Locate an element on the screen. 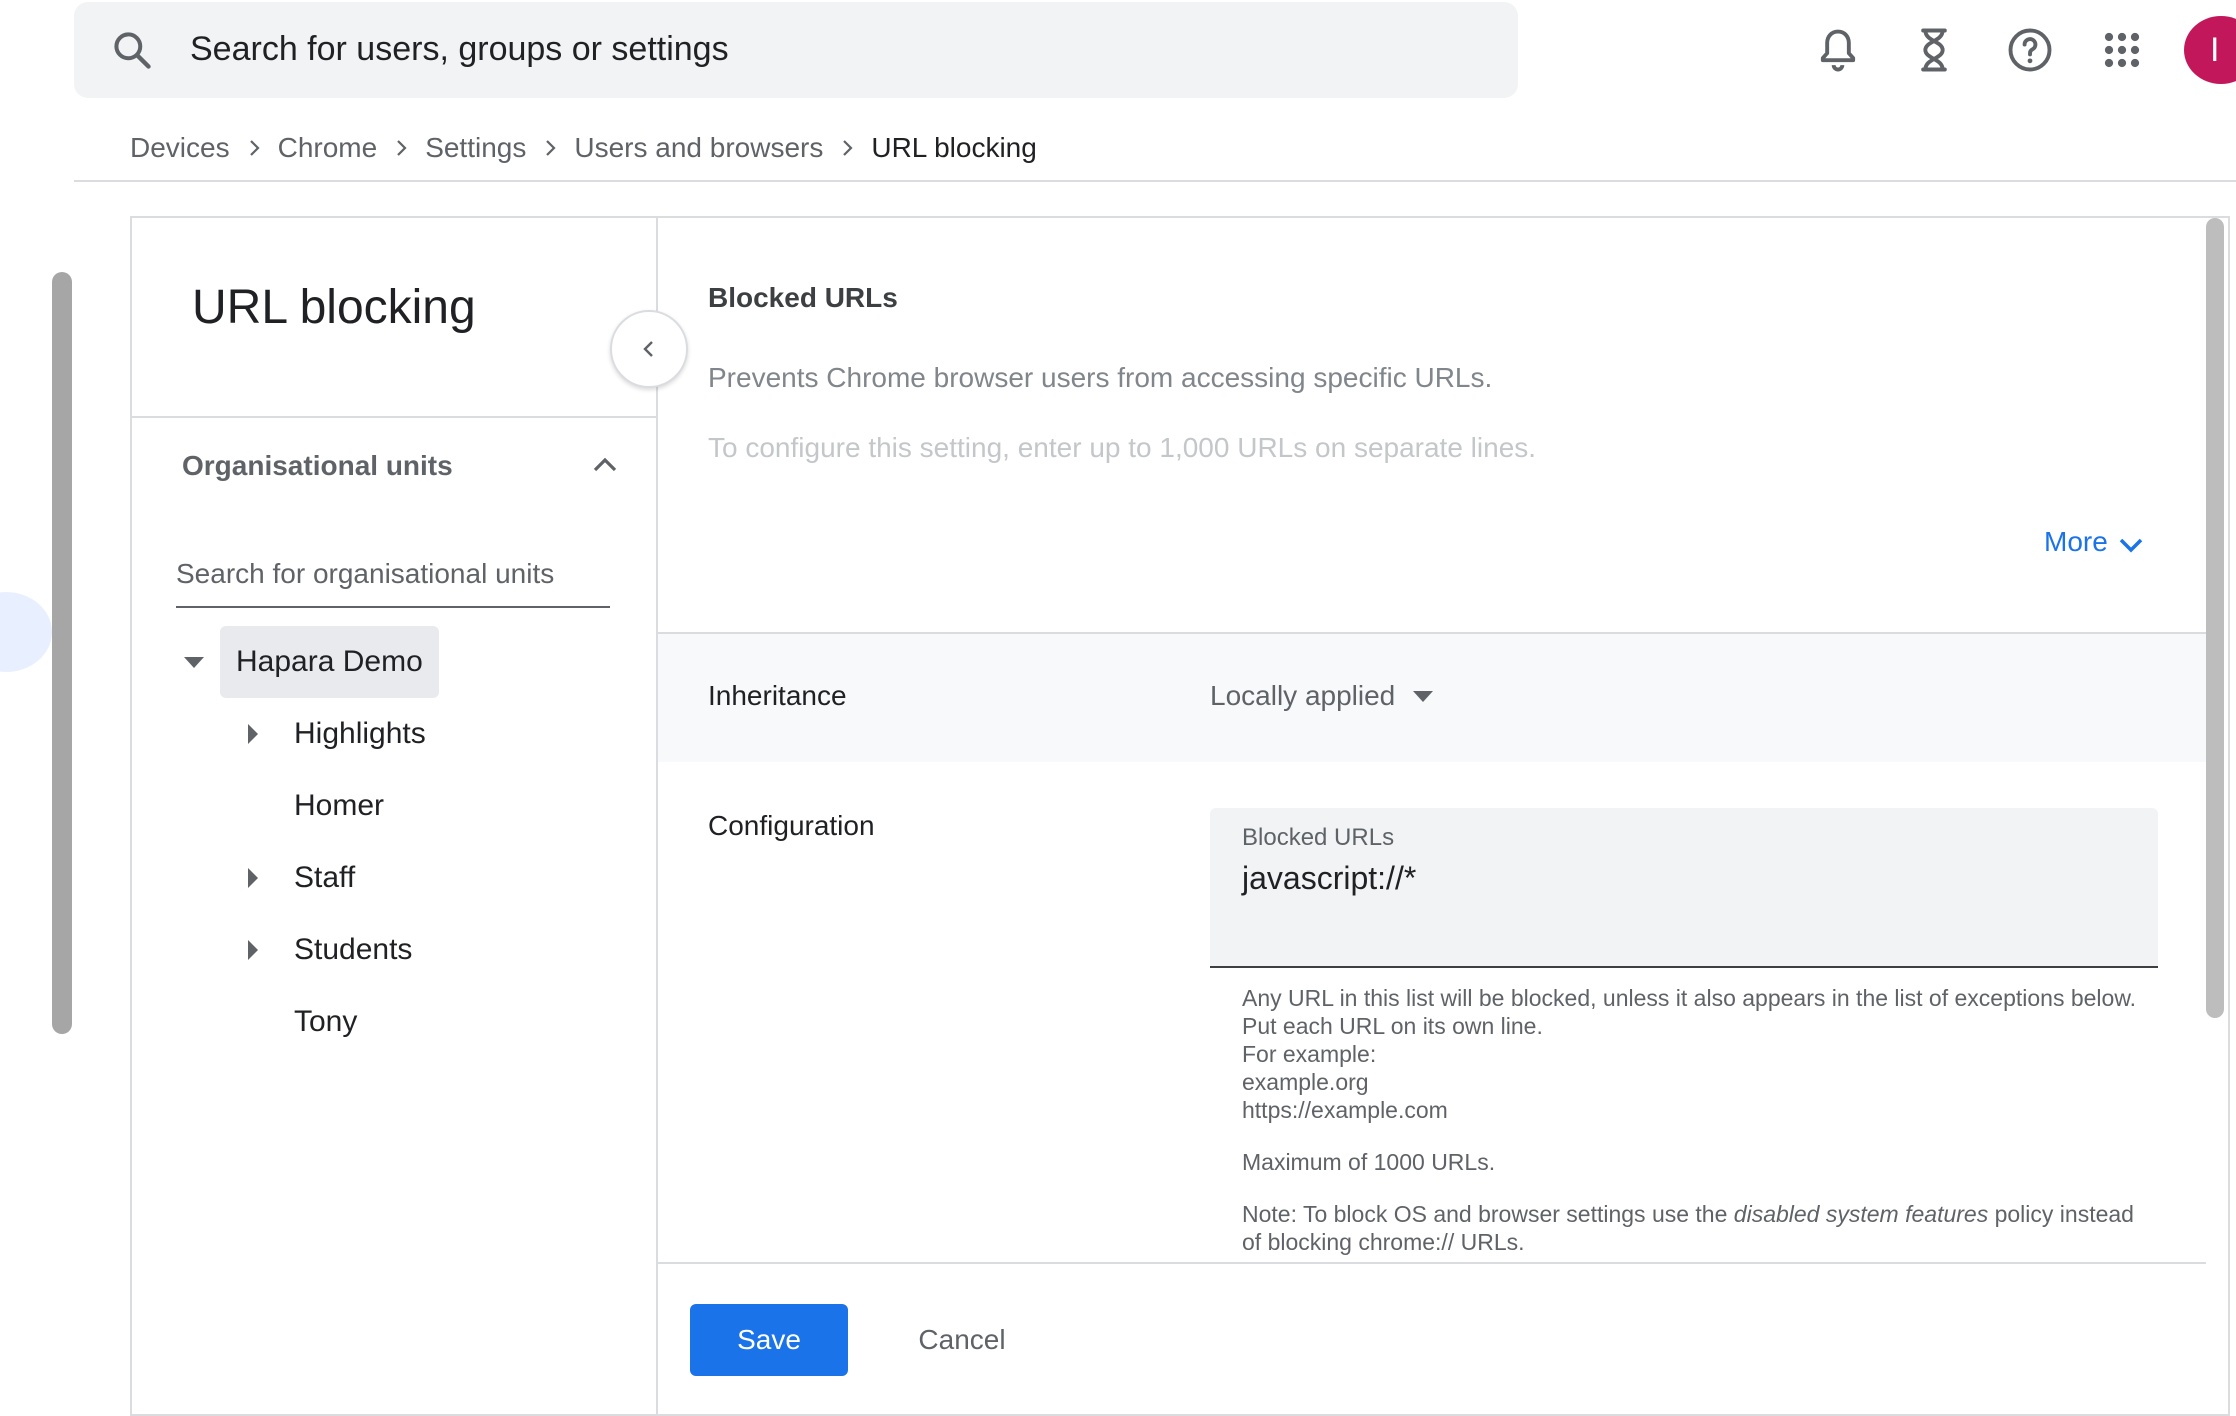 The image size is (2236, 1416). apps-grid-icon is located at coordinates (2122, 50).